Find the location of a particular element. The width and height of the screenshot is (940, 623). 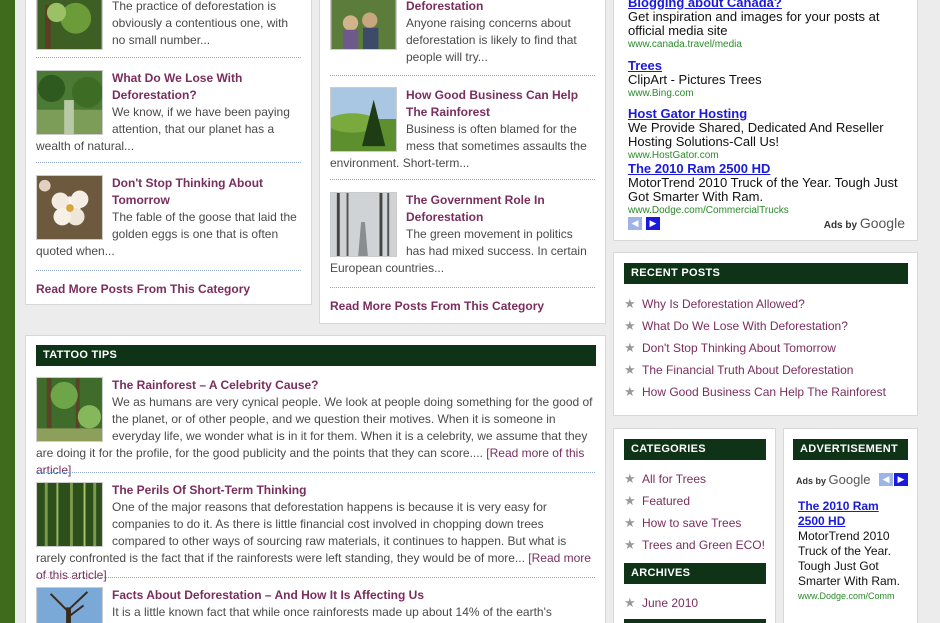

recent-post-link: ★ What Do We Lose With Deforestation? is located at coordinates (736, 326).